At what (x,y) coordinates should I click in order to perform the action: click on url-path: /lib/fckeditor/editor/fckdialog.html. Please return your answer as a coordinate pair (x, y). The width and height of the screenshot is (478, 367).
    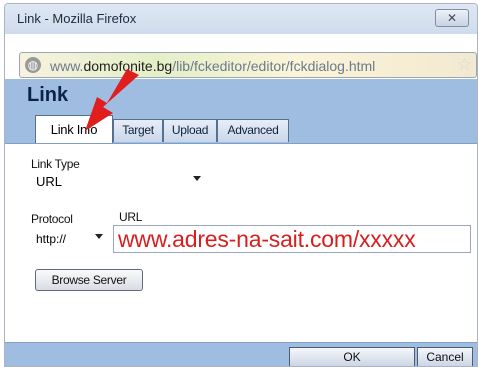
    Looking at the image, I should click on (274, 66).